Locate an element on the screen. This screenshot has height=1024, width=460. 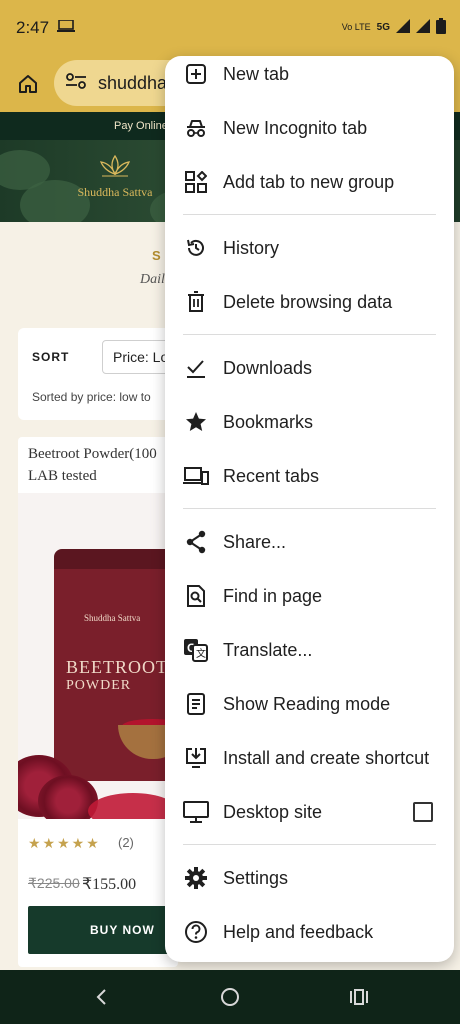
menu-label: Find in page is located at coordinates (273, 595).